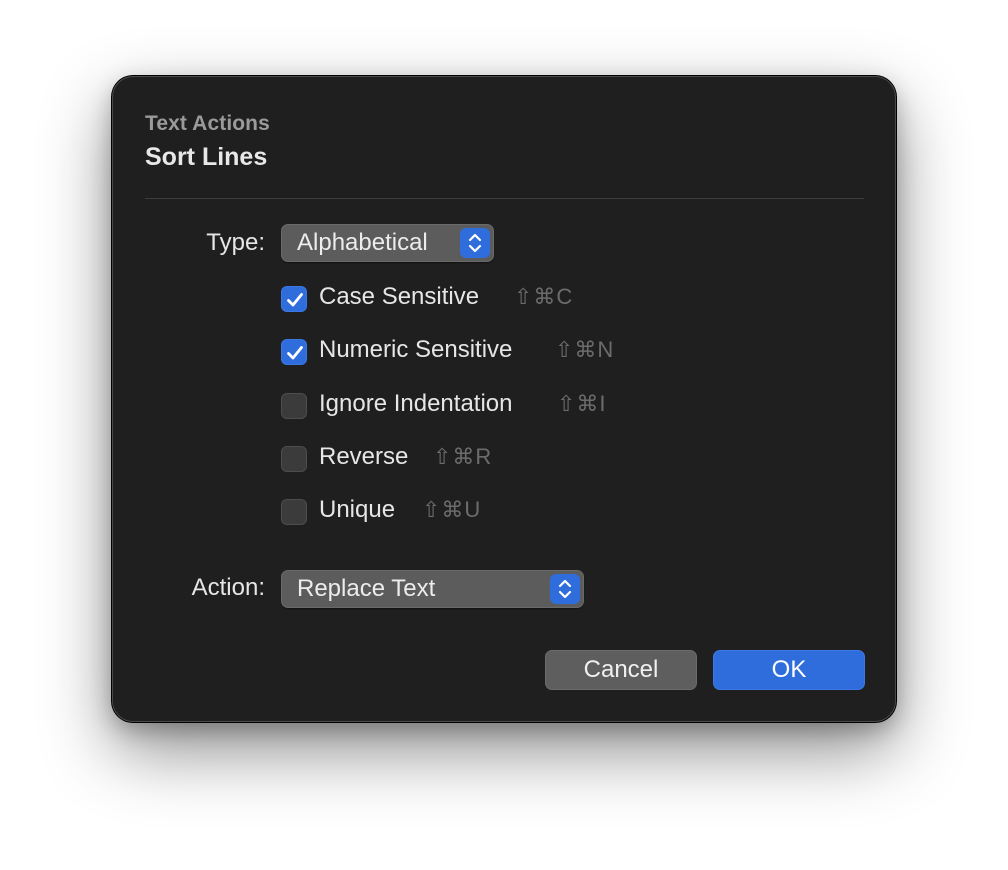 The height and width of the screenshot is (870, 1008). Describe the element at coordinates (228, 587) in the screenshot. I see `action-label: Action:` at that location.